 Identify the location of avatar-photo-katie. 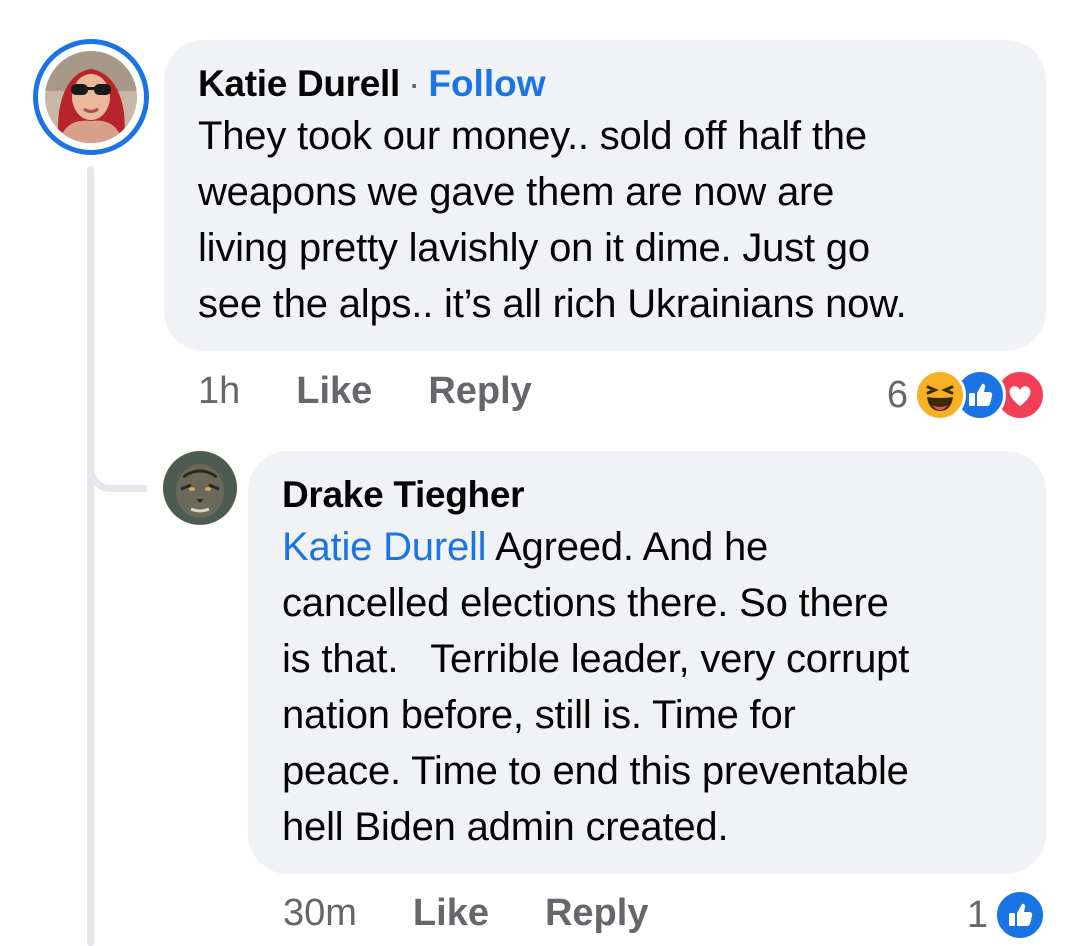
(91, 97).